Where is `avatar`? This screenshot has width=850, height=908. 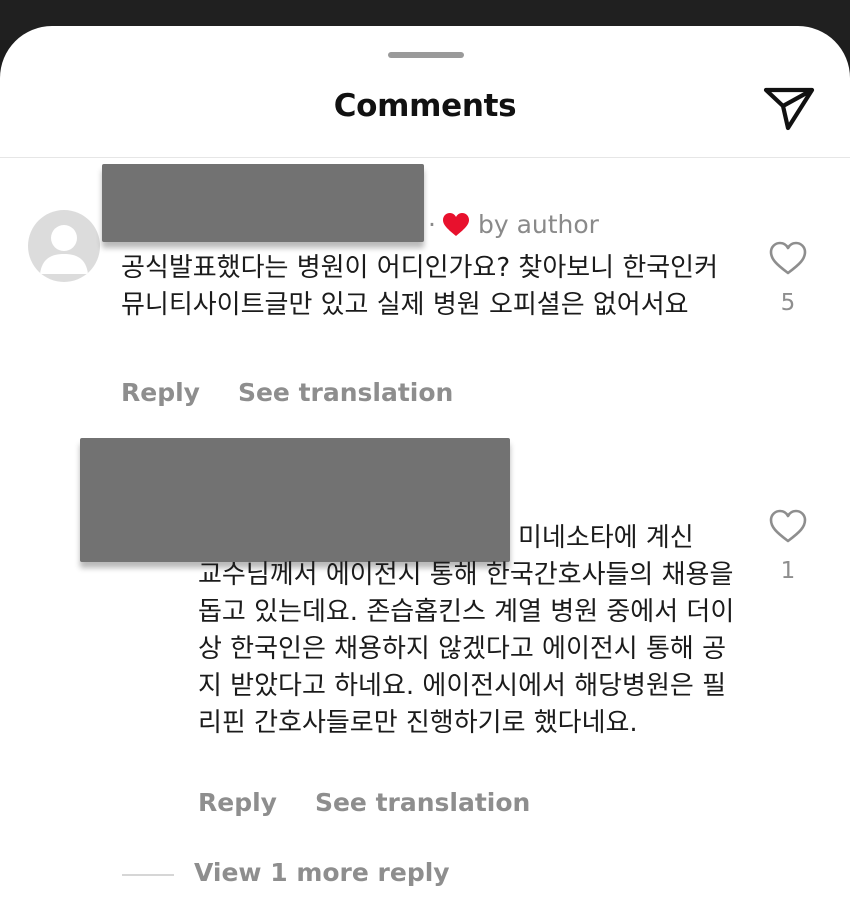 avatar is located at coordinates (64, 246).